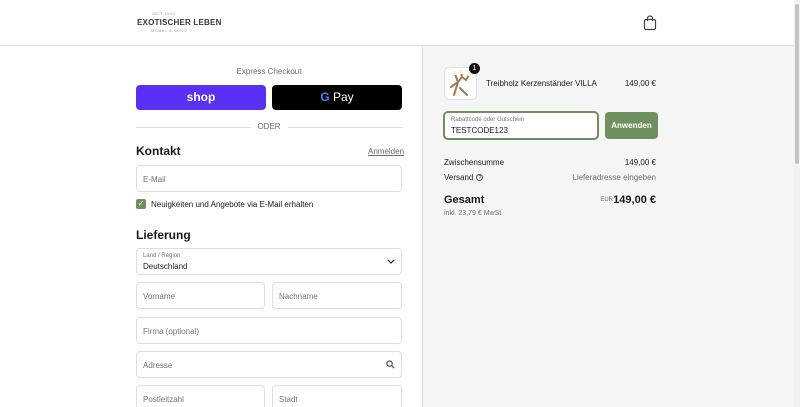 This screenshot has width=800, height=407. Describe the element at coordinates (269, 126) in the screenshot. I see `divider-label: ODER` at that location.